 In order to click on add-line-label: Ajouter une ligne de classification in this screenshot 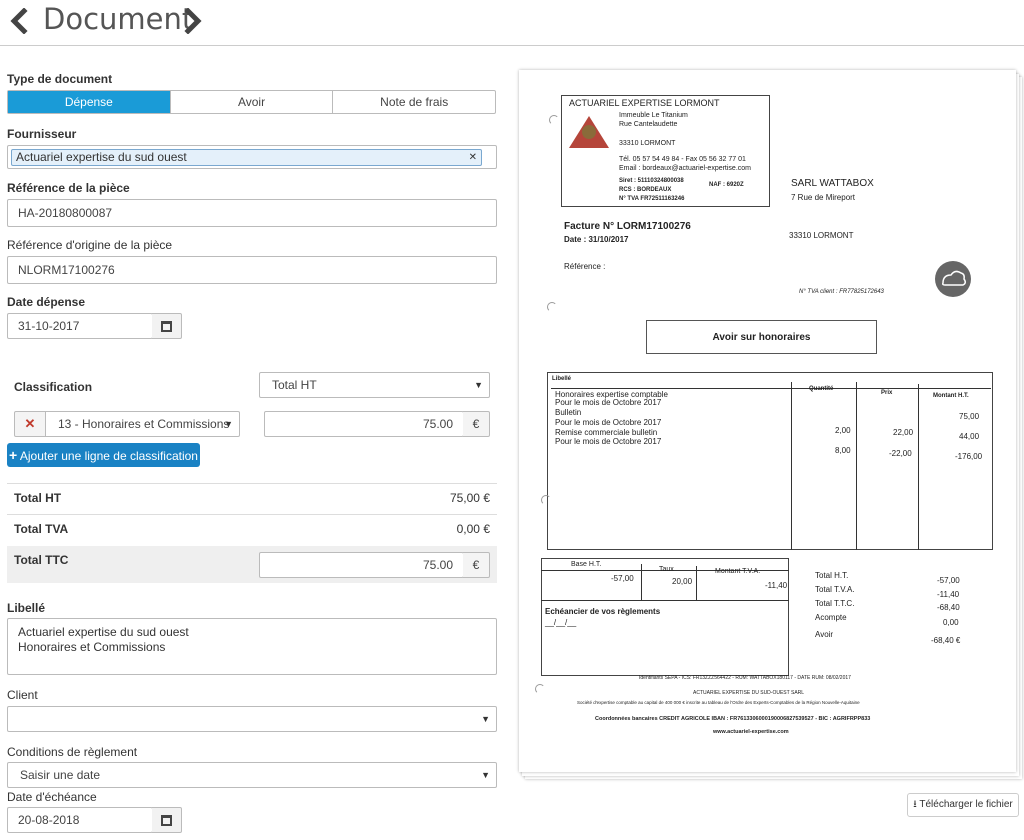, I will do `click(108, 456)`.